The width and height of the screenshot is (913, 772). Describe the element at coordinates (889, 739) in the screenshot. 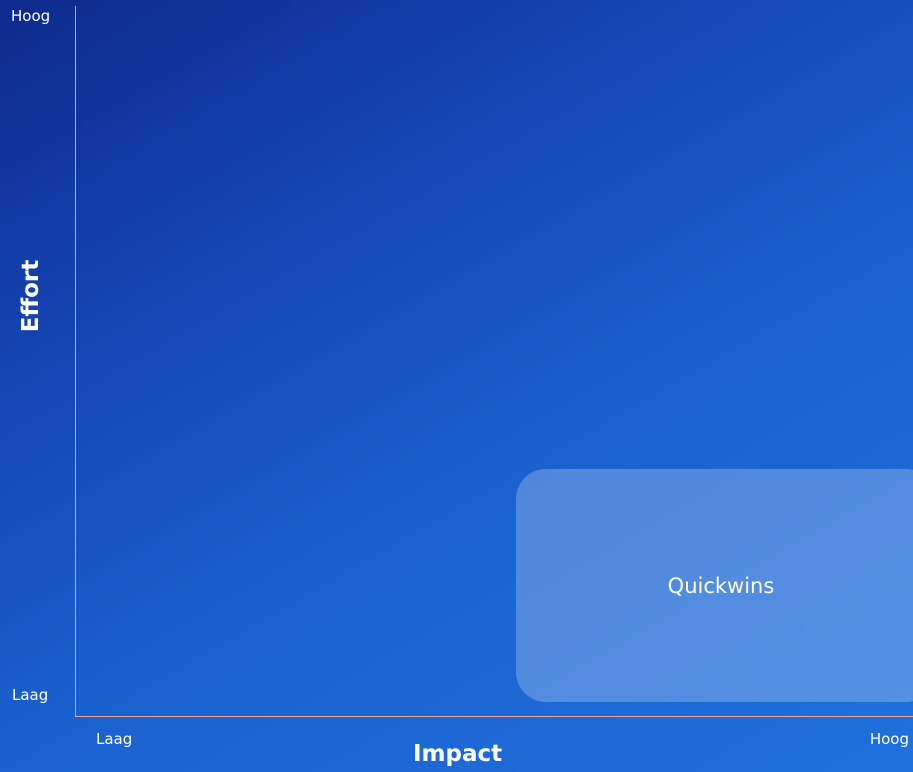

I see `x-axis-high-label: Hoog` at that location.